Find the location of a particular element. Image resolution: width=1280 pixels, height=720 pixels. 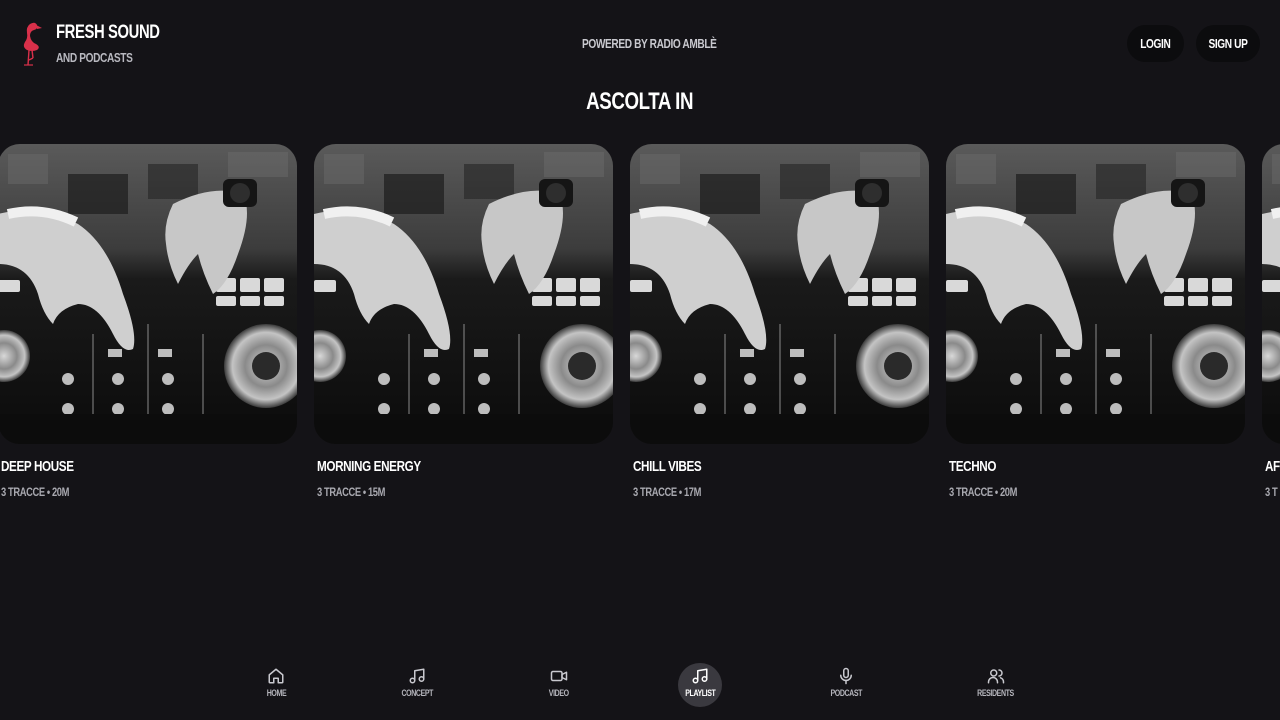

nav-label: VIDEO is located at coordinates (559, 693).